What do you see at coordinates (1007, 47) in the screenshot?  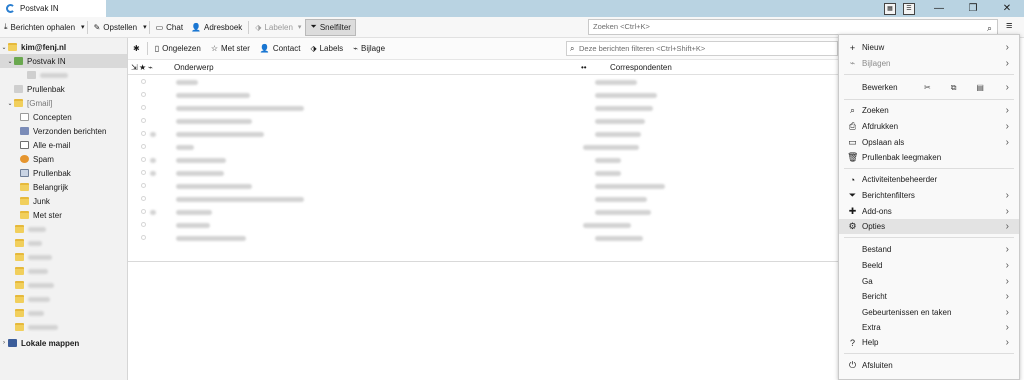 I see `chevron-right-icon: ›` at bounding box center [1007, 47].